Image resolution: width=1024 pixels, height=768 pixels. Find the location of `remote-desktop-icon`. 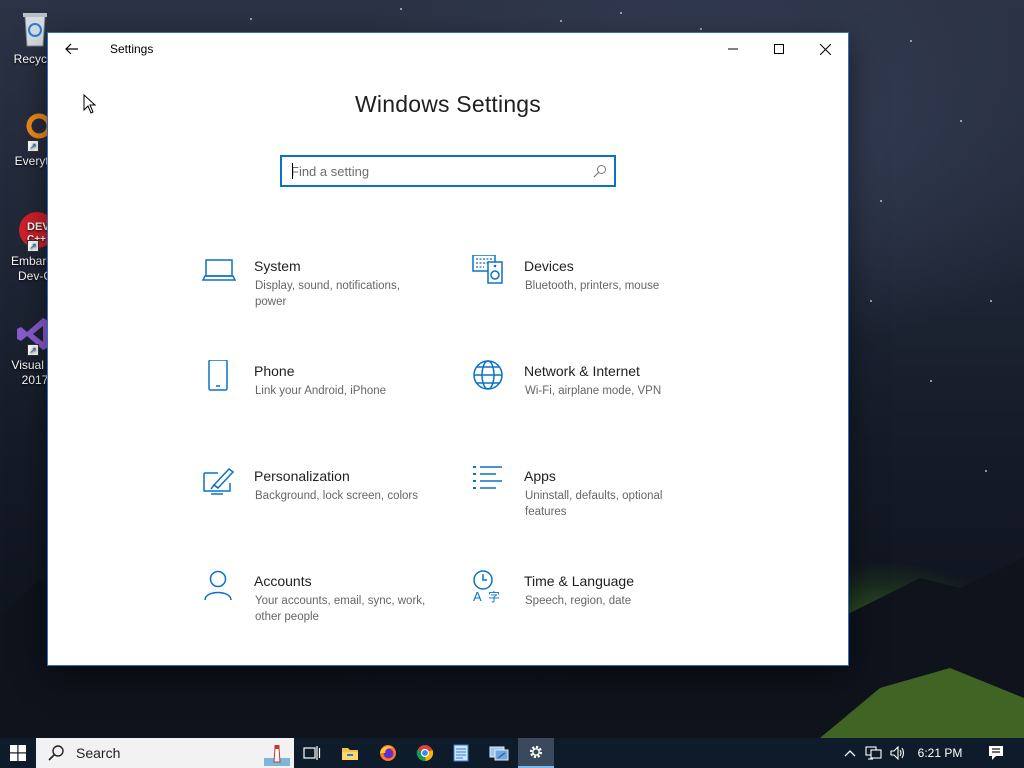

remote-desktop-icon is located at coordinates (499, 753).